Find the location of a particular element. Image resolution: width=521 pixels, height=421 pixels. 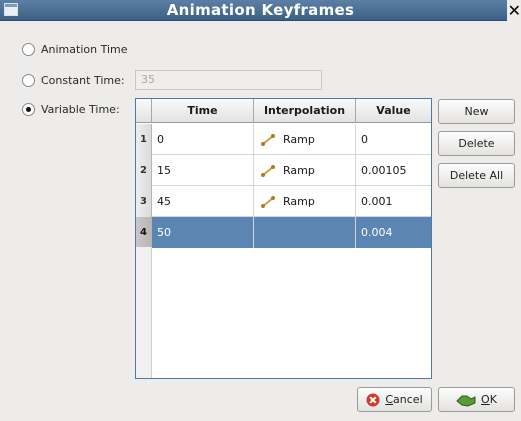

cancel-mnemonic: C is located at coordinates (389, 399).